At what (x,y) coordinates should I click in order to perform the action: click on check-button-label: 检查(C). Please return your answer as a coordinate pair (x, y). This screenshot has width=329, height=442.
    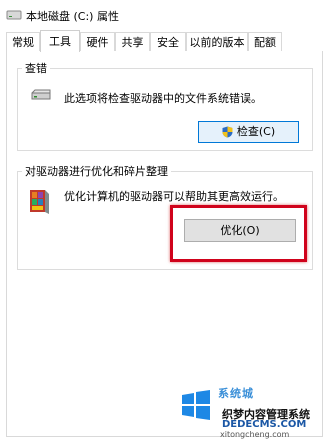
    Looking at the image, I should click on (256, 131).